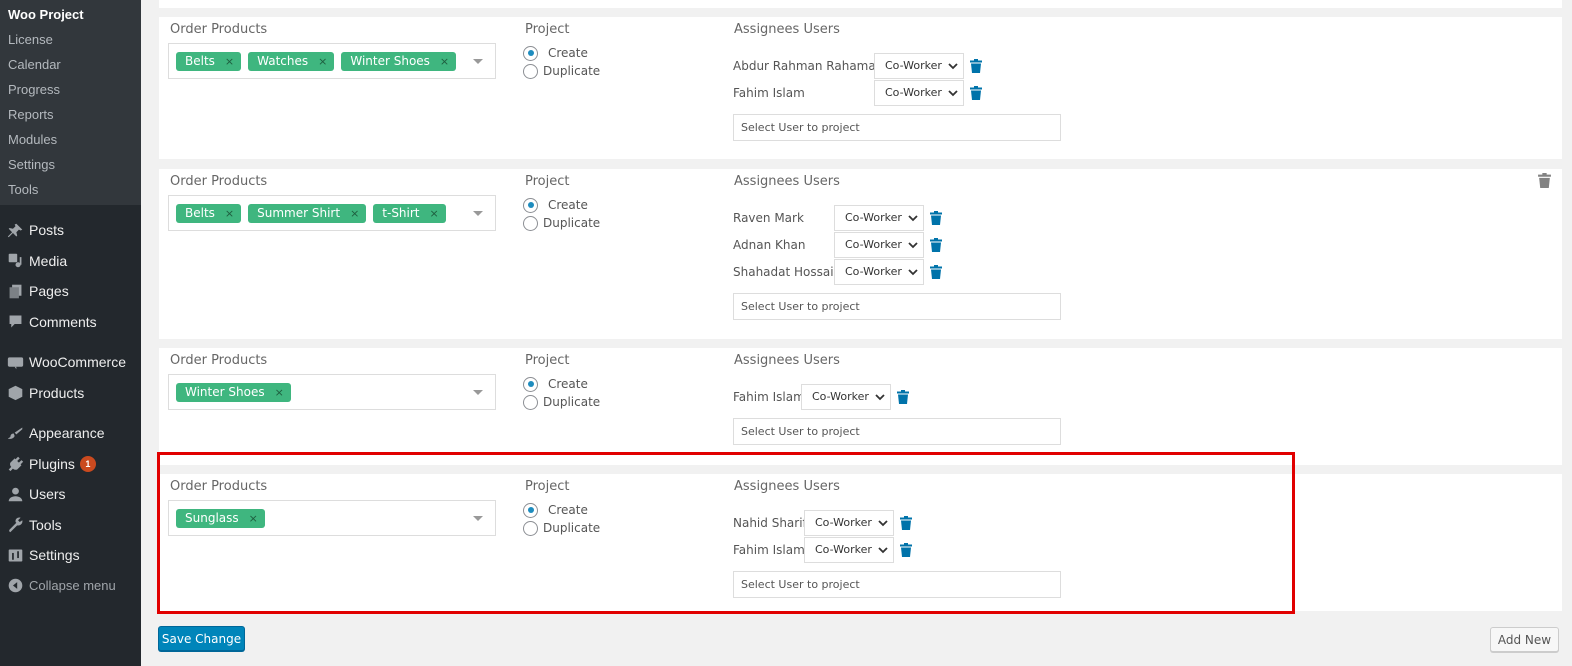 The height and width of the screenshot is (666, 1572). I want to click on delete-card-trash-icon, so click(1545, 181).